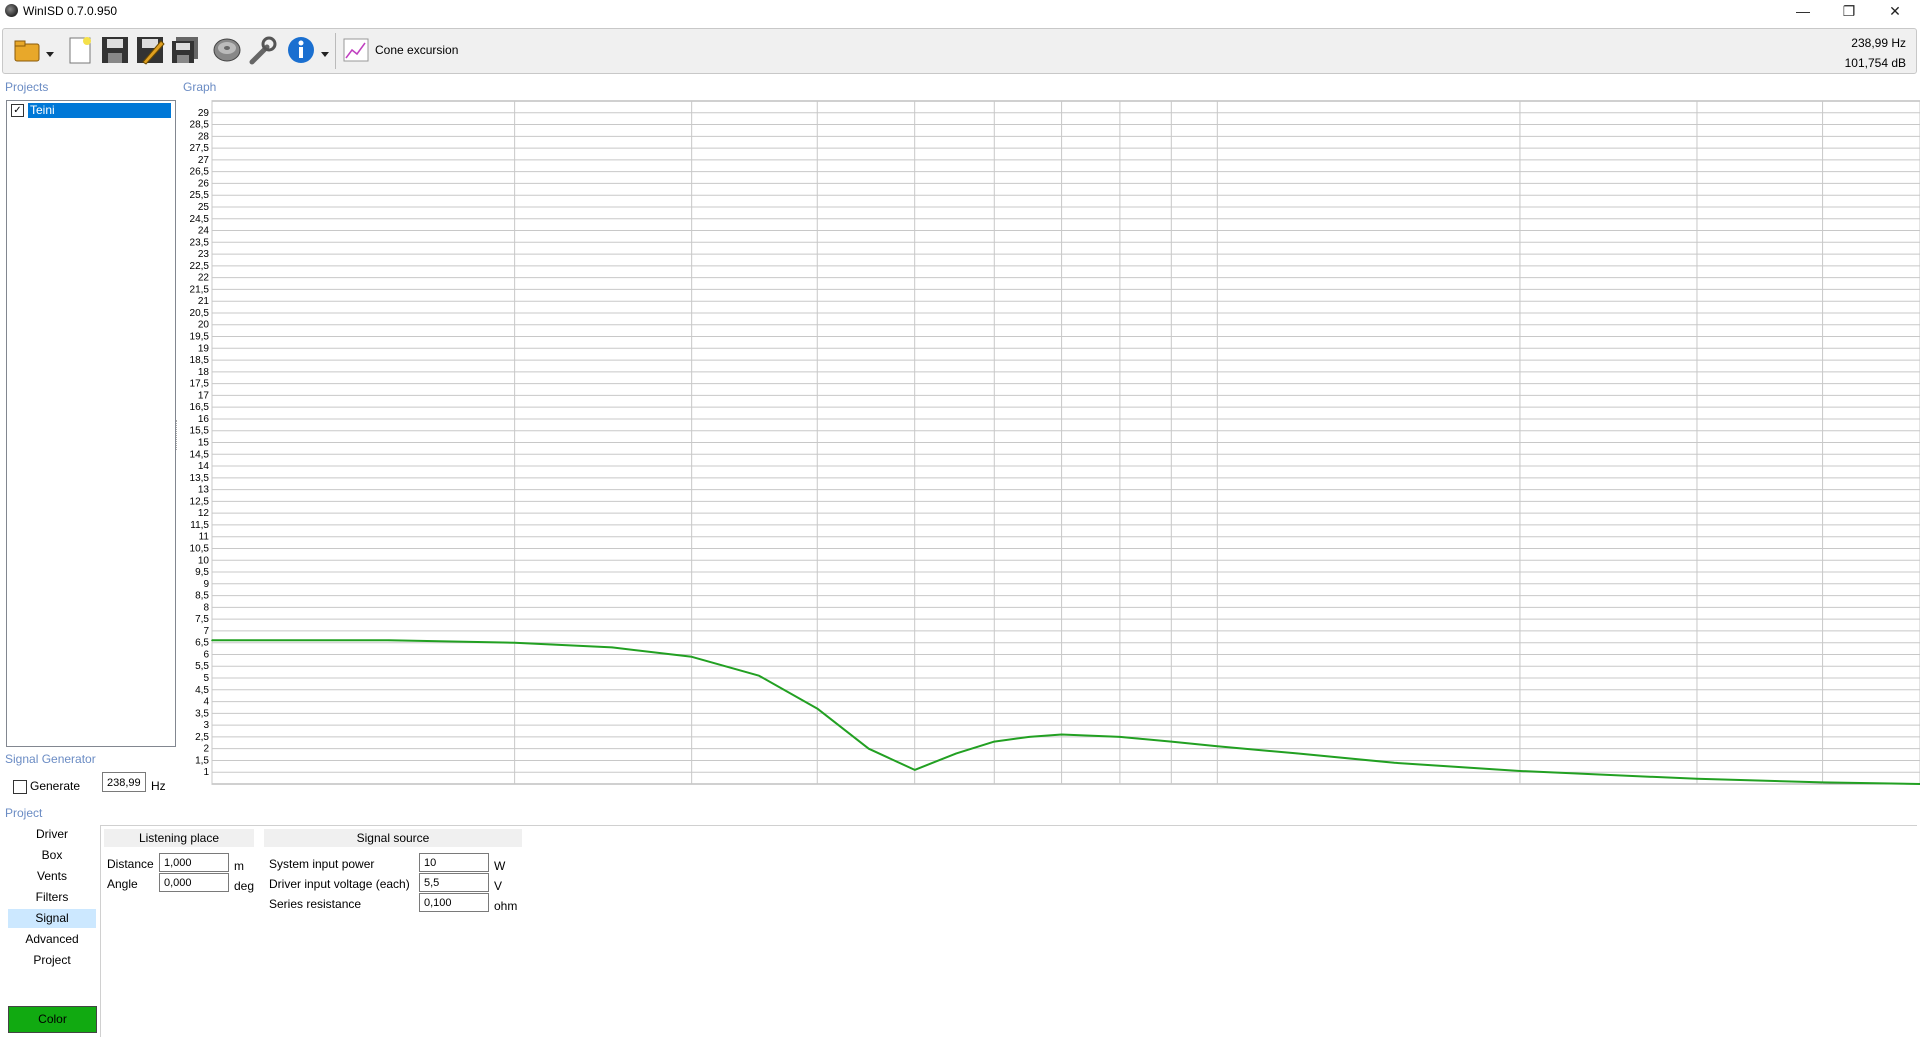  Describe the element at coordinates (52, 855) in the screenshot. I see `nav-box: Box` at that location.